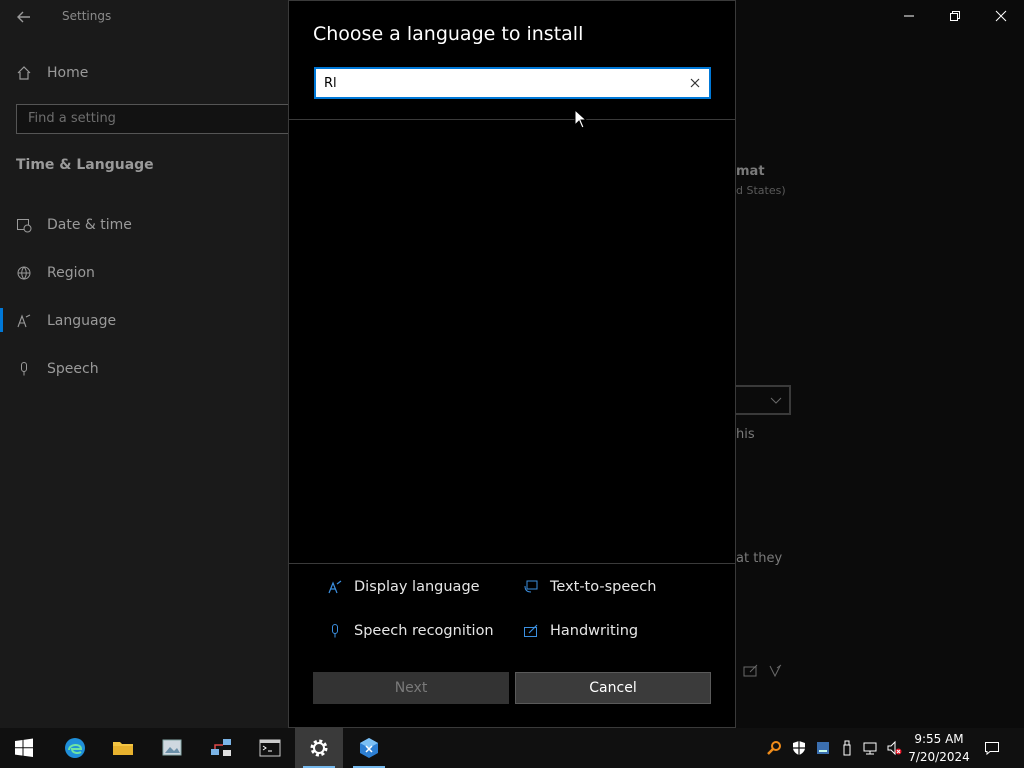 Image resolution: width=1024 pixels, height=768 pixels. What do you see at coordinates (24, 273) in the screenshot?
I see `globe-icon` at bounding box center [24, 273].